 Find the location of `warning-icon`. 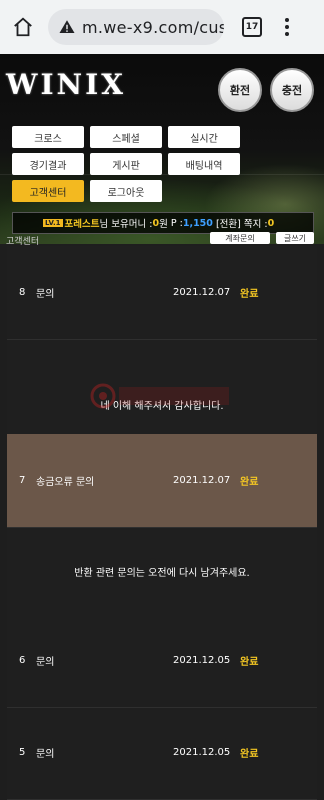

warning-icon is located at coordinates (67, 26).